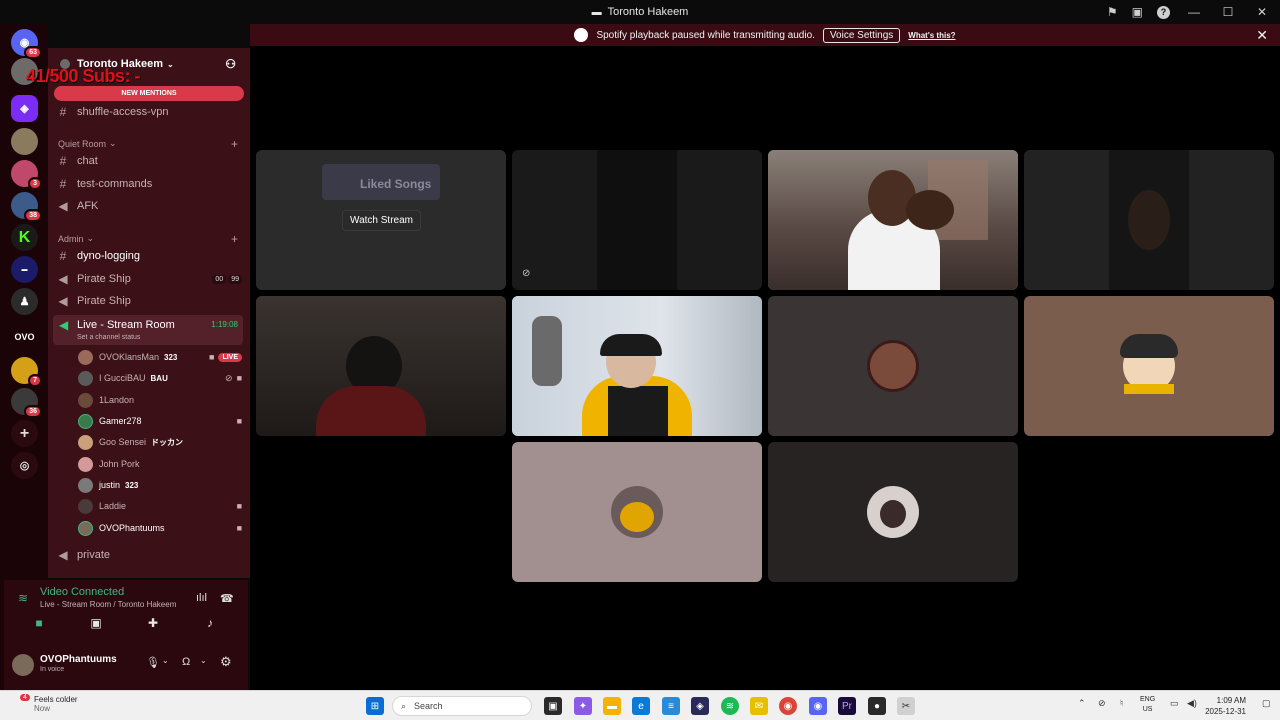 The height and width of the screenshot is (720, 1280). Describe the element at coordinates (1174, 703) in the screenshot. I see `display-icon: ▭` at that location.